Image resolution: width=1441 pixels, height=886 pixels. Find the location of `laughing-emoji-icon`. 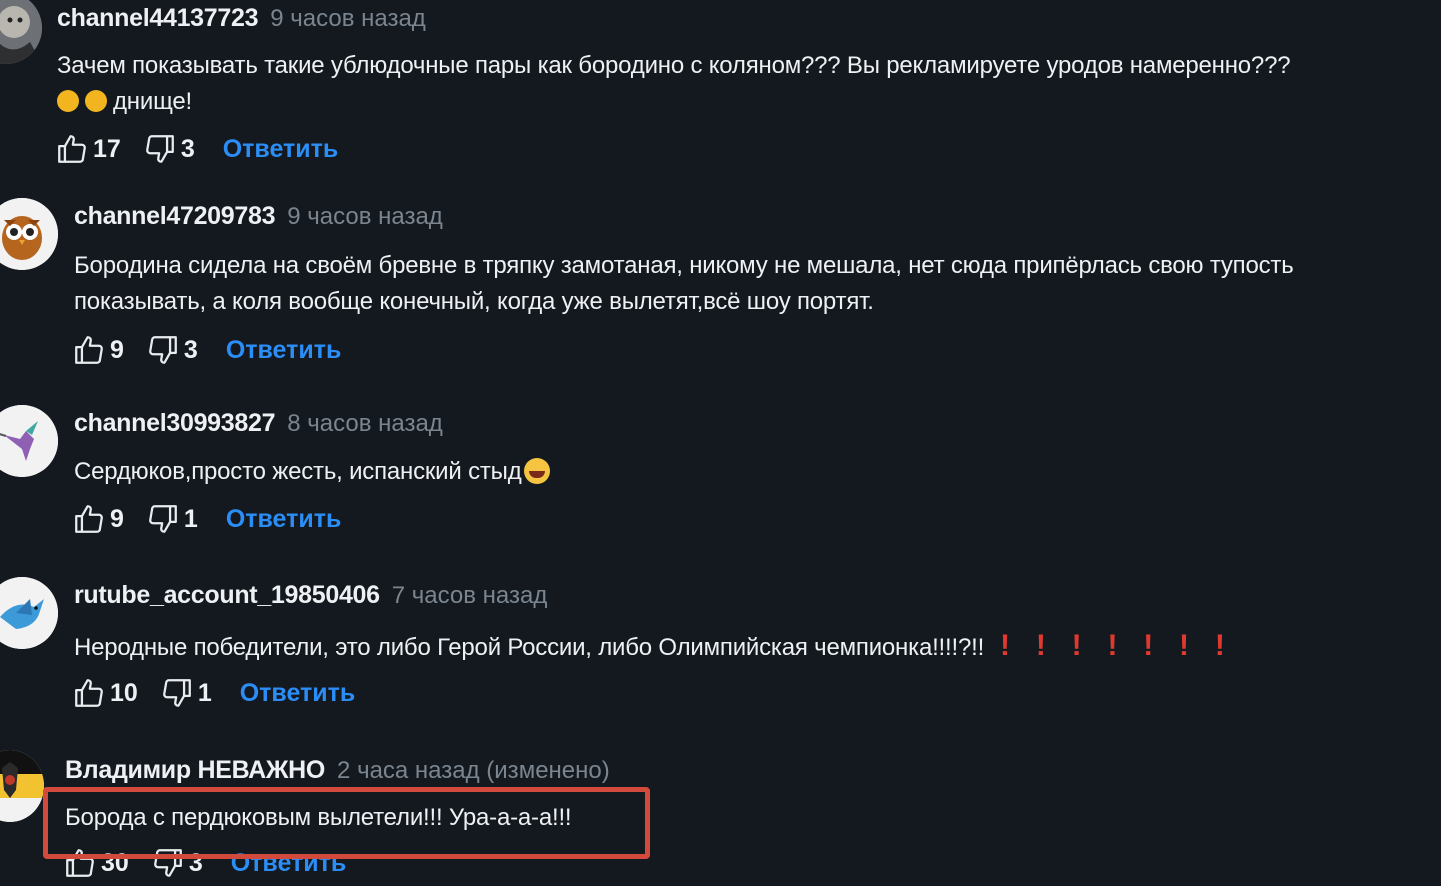

laughing-emoji-icon is located at coordinates (536, 471).